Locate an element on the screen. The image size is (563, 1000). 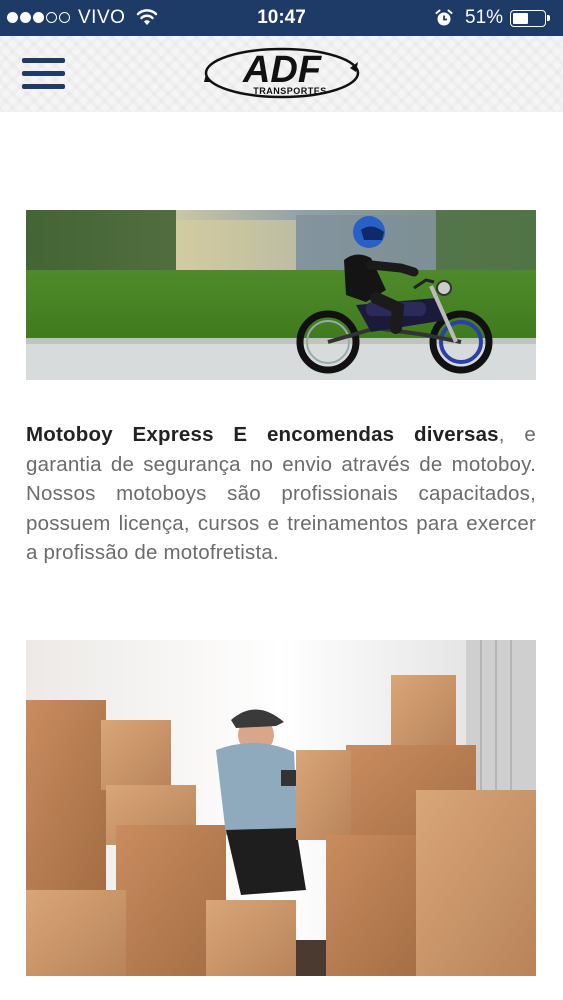
logo-subtext: TRANSPORTES is located at coordinates (290, 91).